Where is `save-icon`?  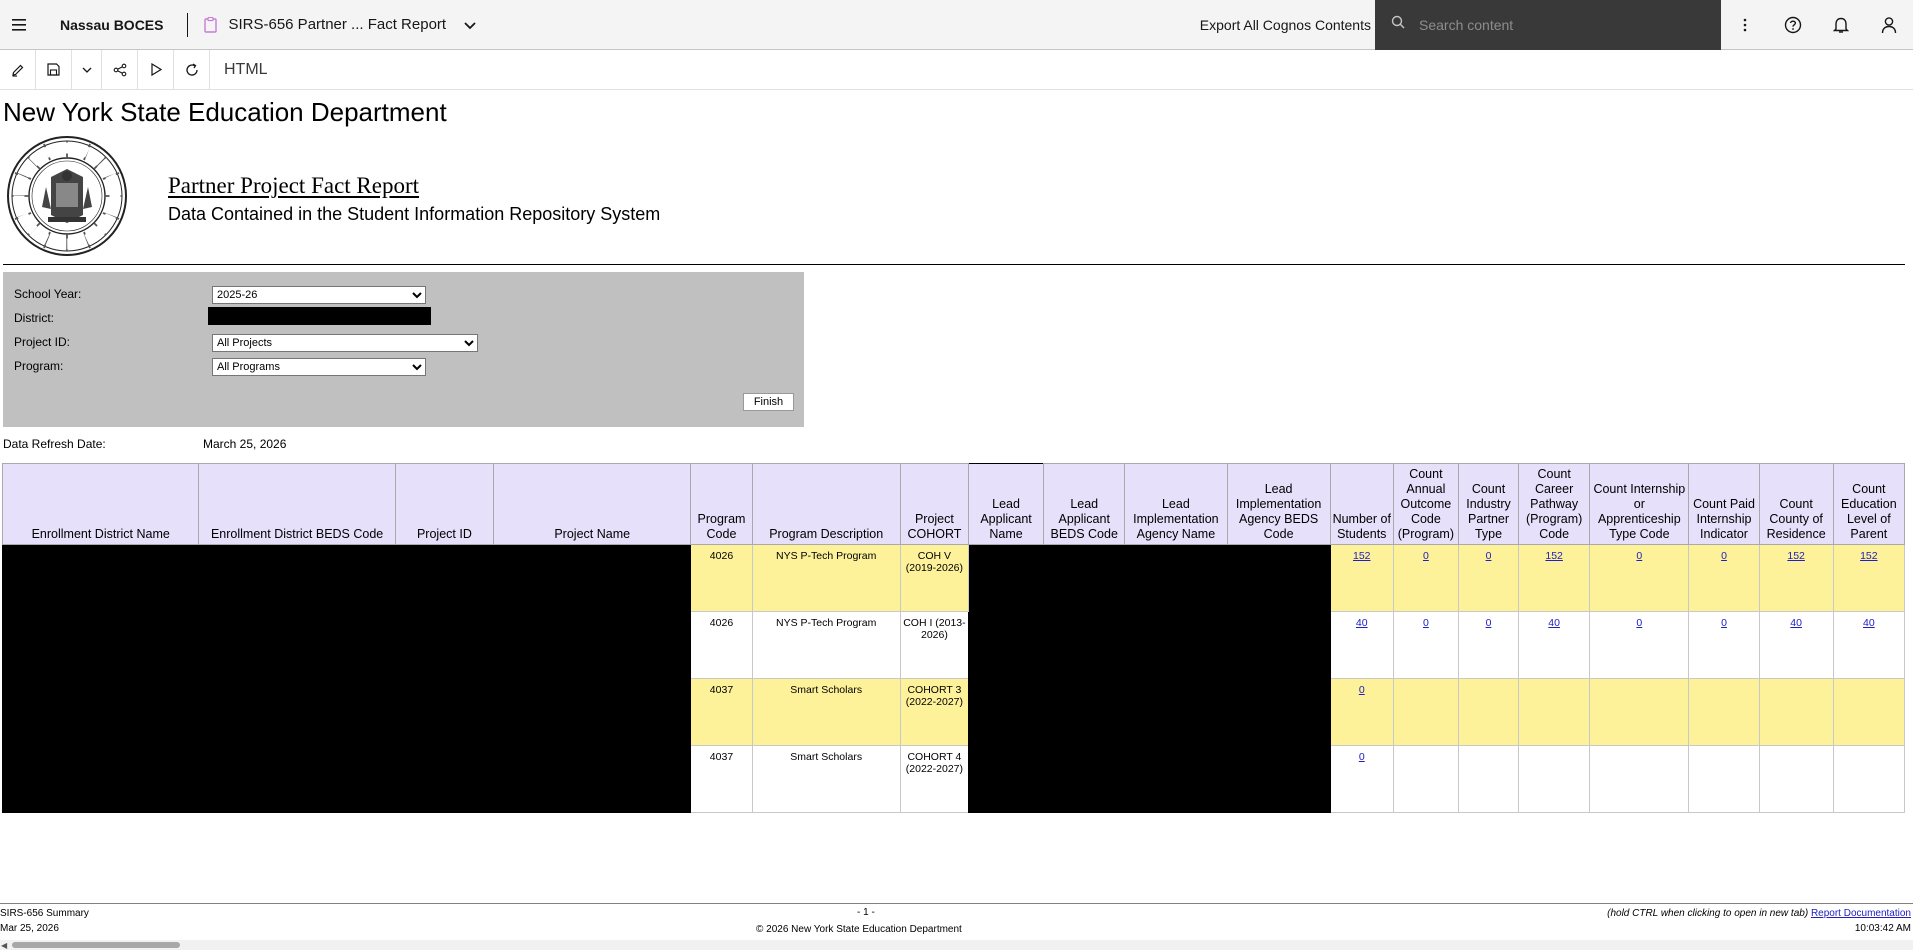 save-icon is located at coordinates (54, 69).